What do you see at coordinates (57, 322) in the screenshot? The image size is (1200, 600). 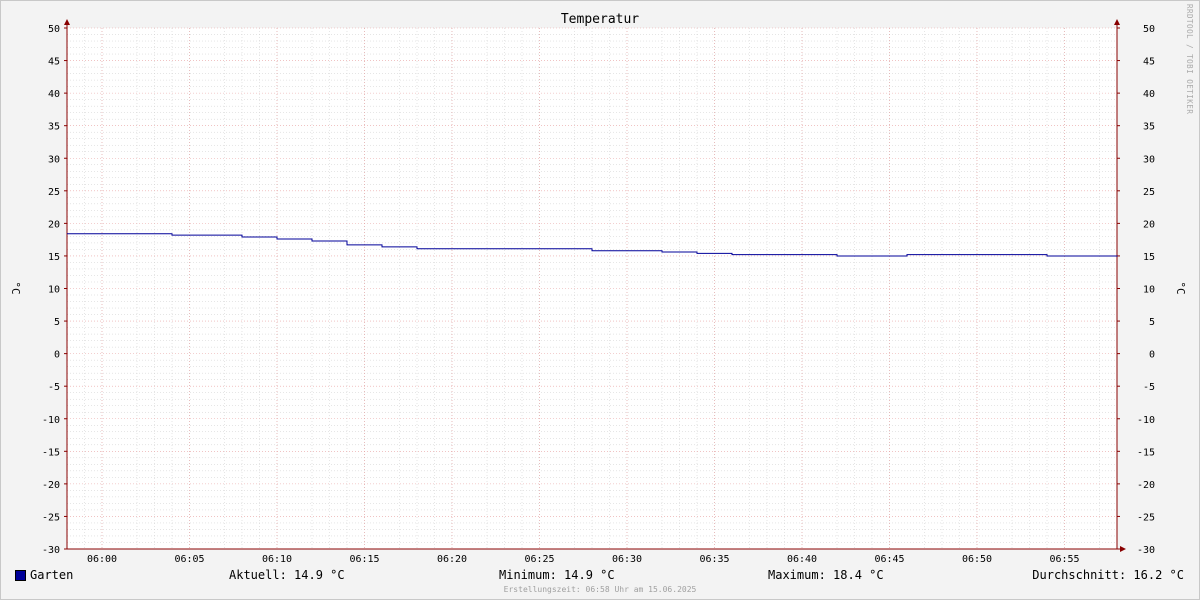 I see `y-tick-label-left: 5` at bounding box center [57, 322].